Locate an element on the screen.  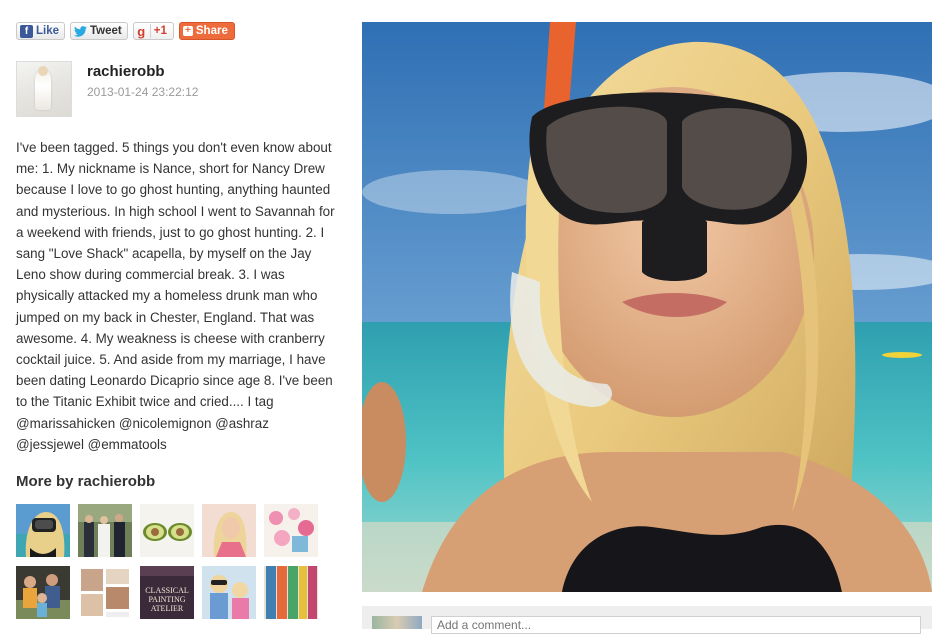
share-button: + Share is located at coordinates (206, 31).